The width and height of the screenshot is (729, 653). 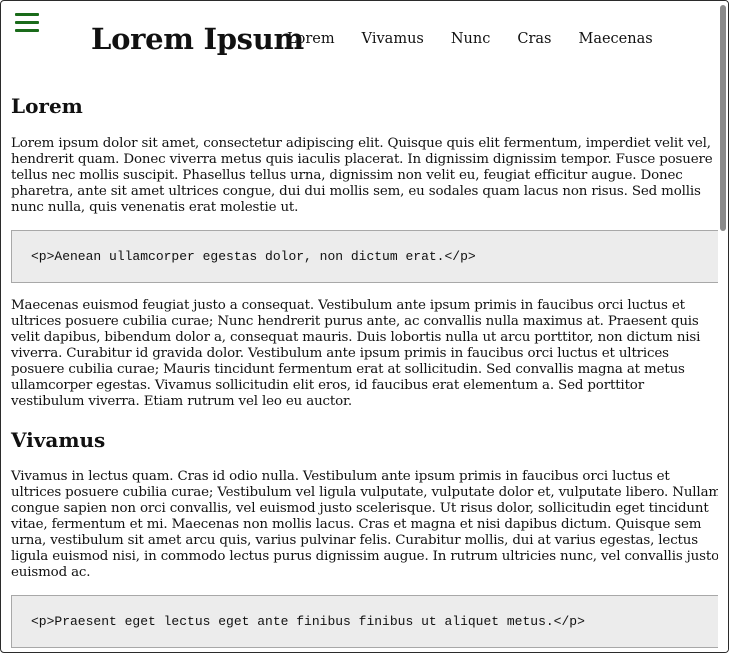 I want to click on section-heading-vivamus: Vivamus, so click(x=58, y=440).